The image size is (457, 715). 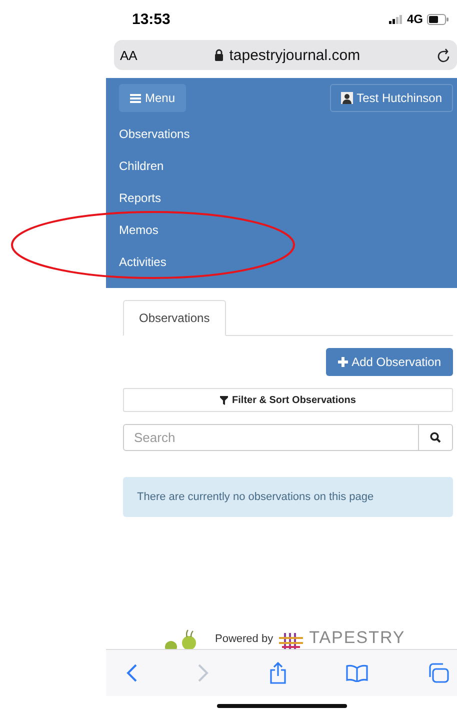 What do you see at coordinates (152, 98) in the screenshot?
I see `menu-button: Menu` at bounding box center [152, 98].